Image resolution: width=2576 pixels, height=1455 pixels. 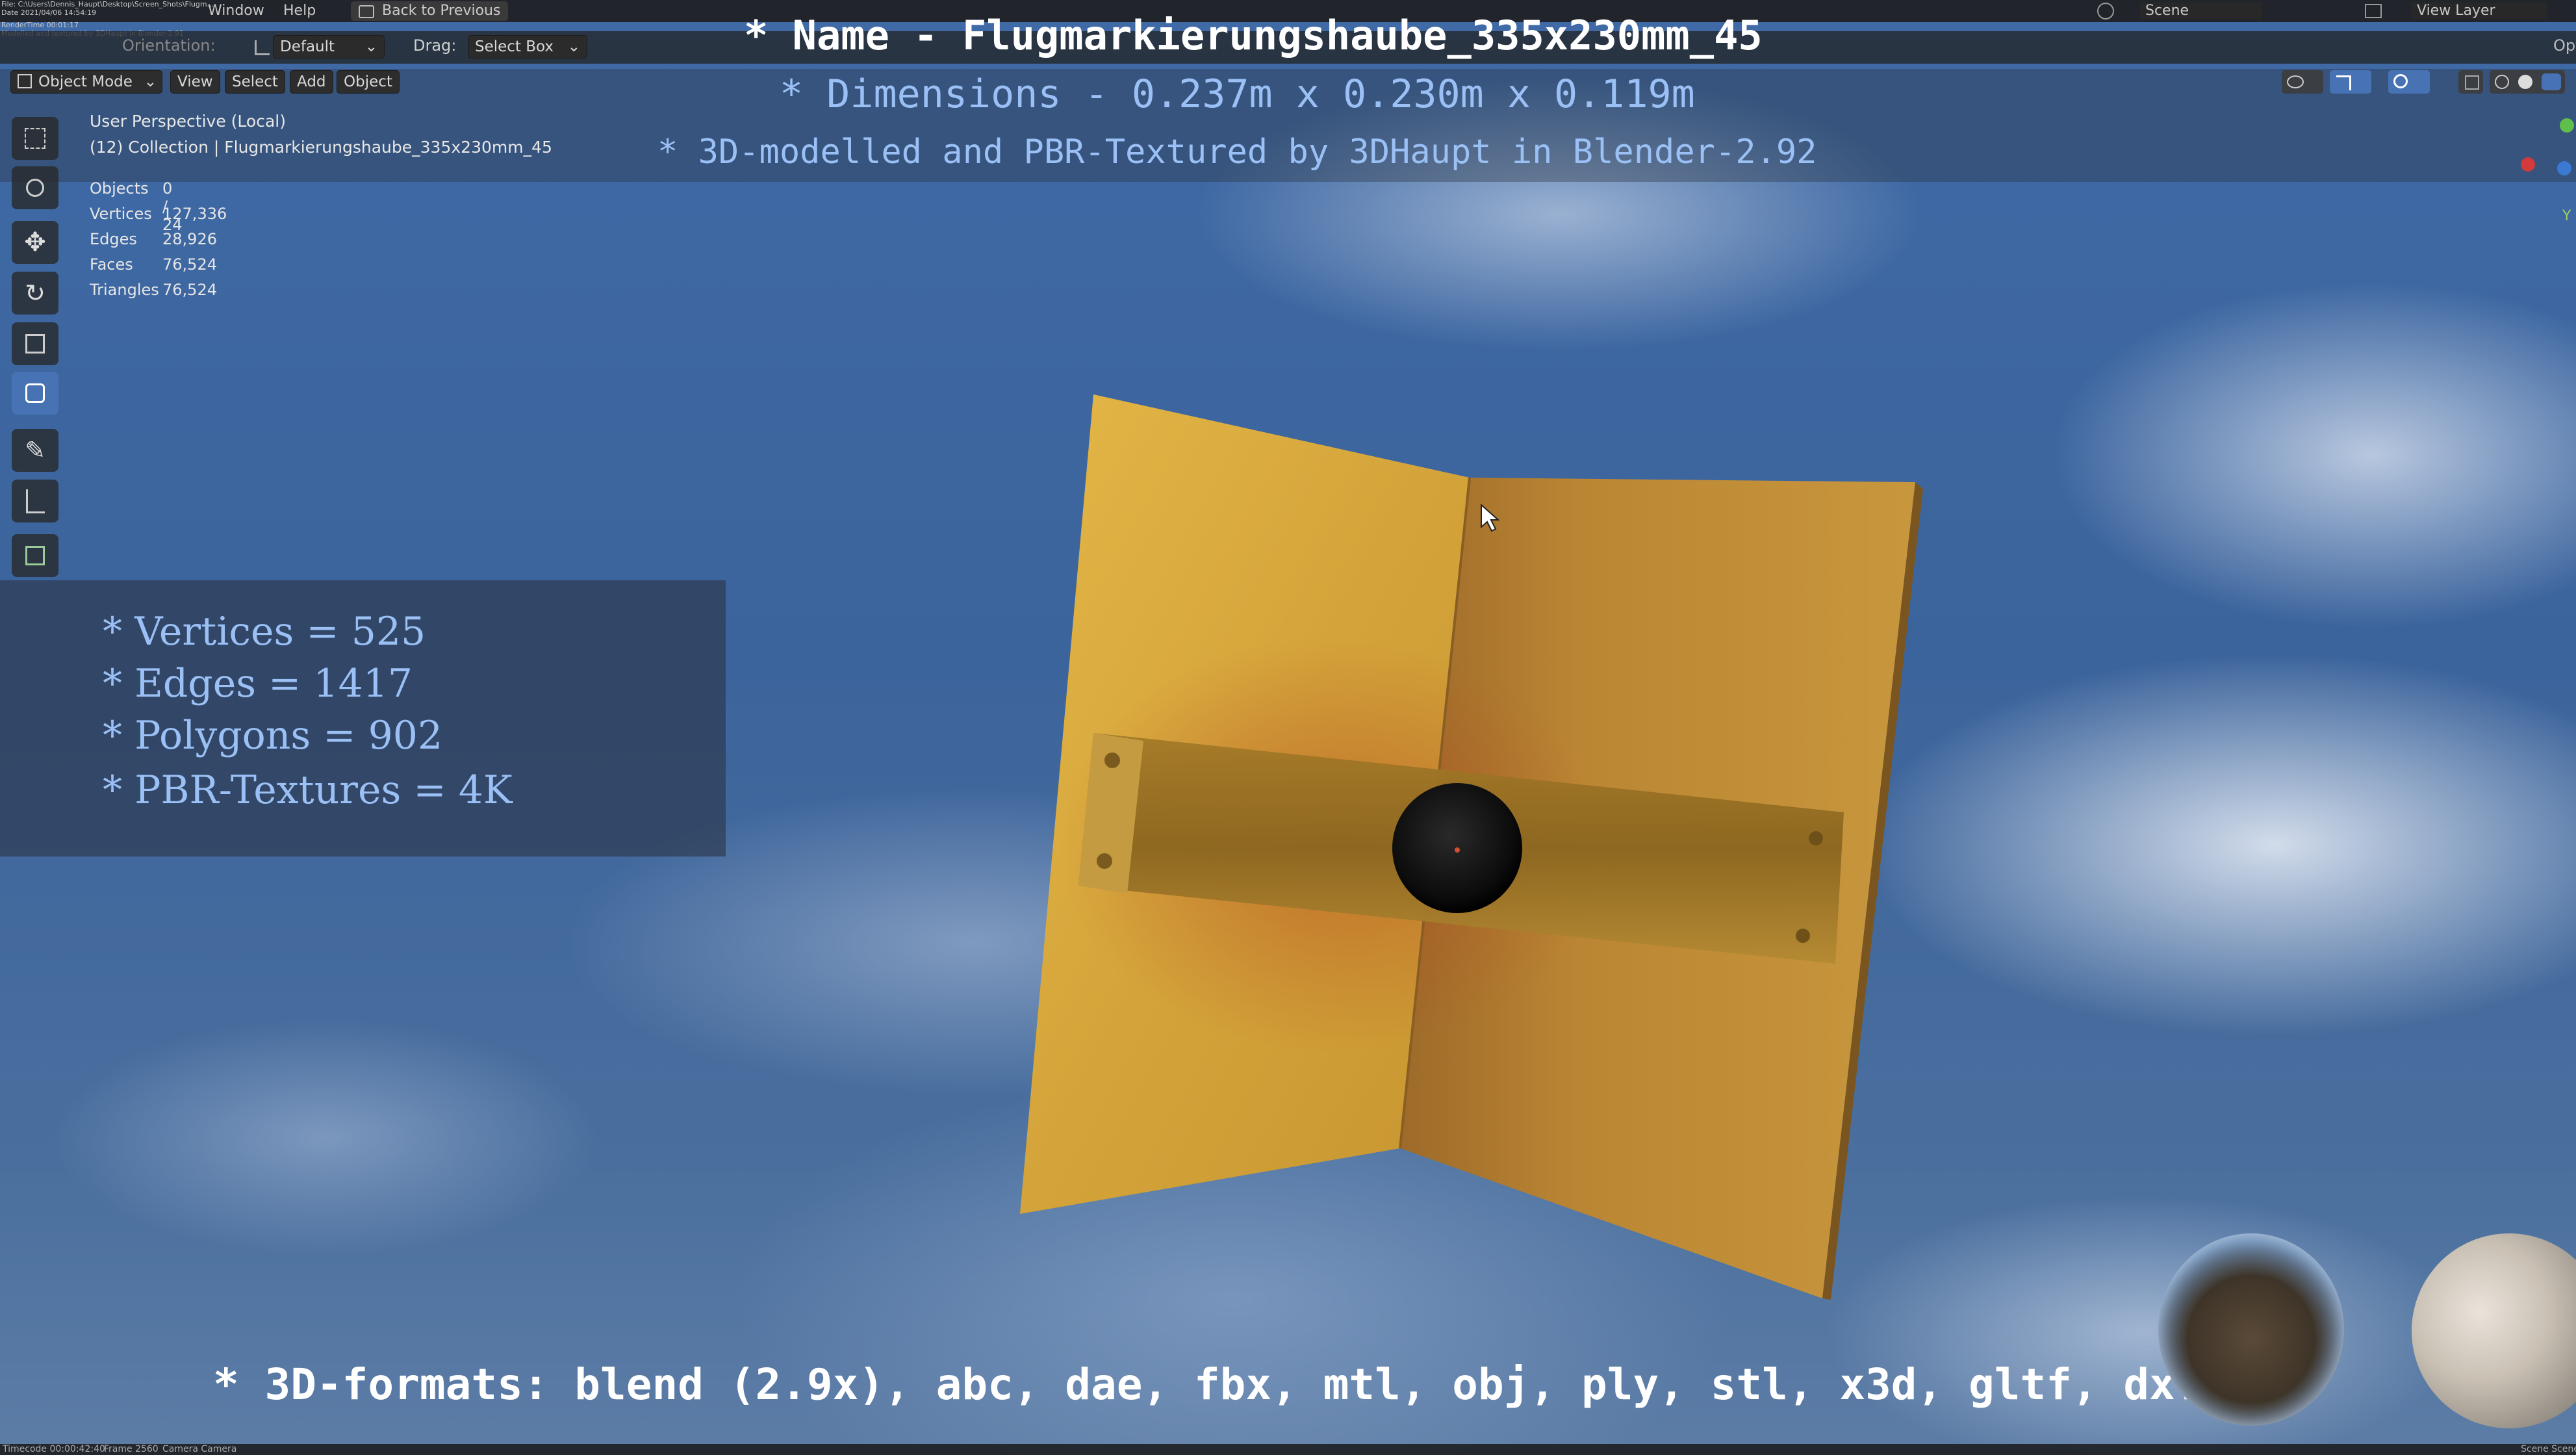 I want to click on gizmo-y-label: Y, so click(x=2566, y=216).